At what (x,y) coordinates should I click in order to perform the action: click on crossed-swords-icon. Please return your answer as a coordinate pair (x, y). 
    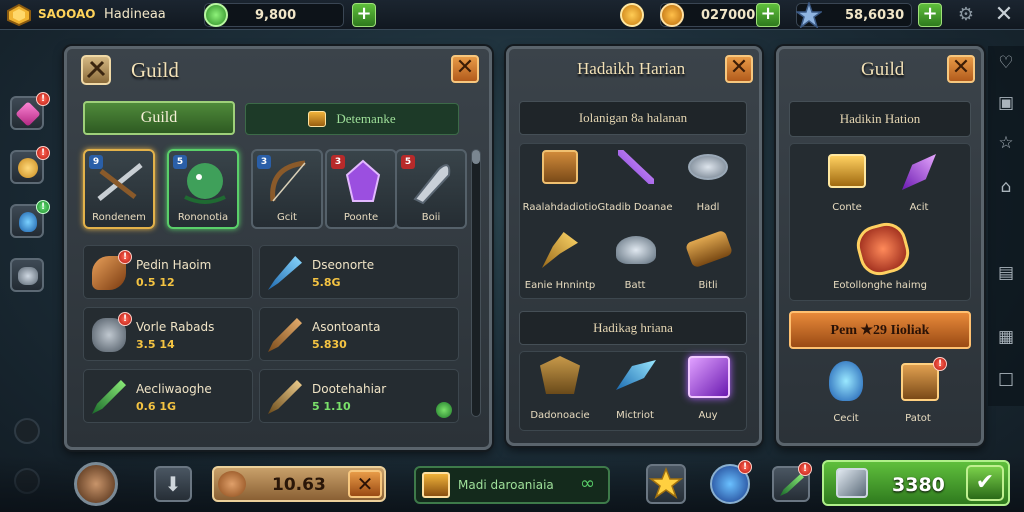
    Looking at the image, I should click on (636, 167).